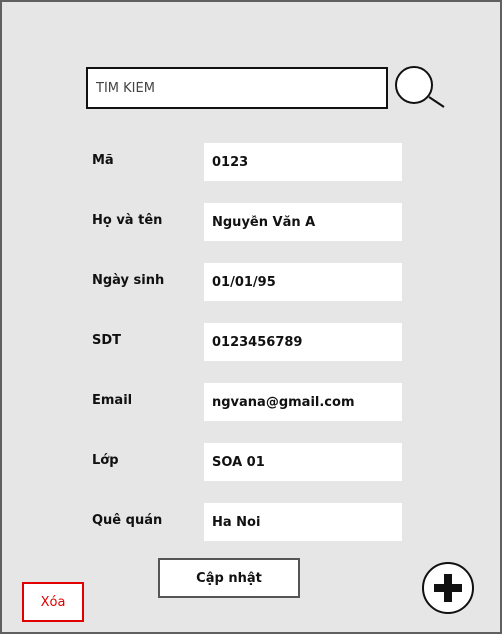  I want to click on field-input-lop, so click(303, 462).